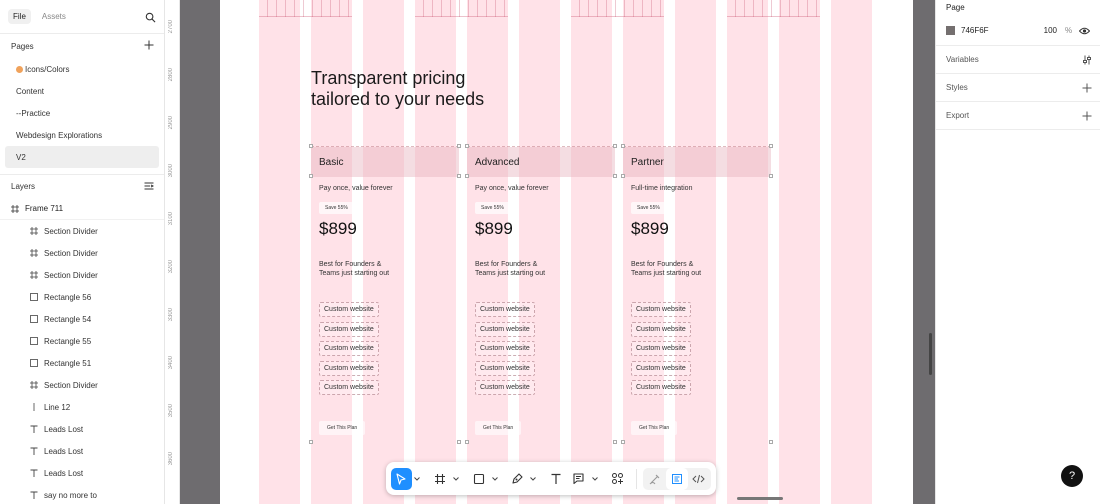 The image size is (1100, 504). Describe the element at coordinates (149, 186) in the screenshot. I see `collapse-layers-icon` at that location.